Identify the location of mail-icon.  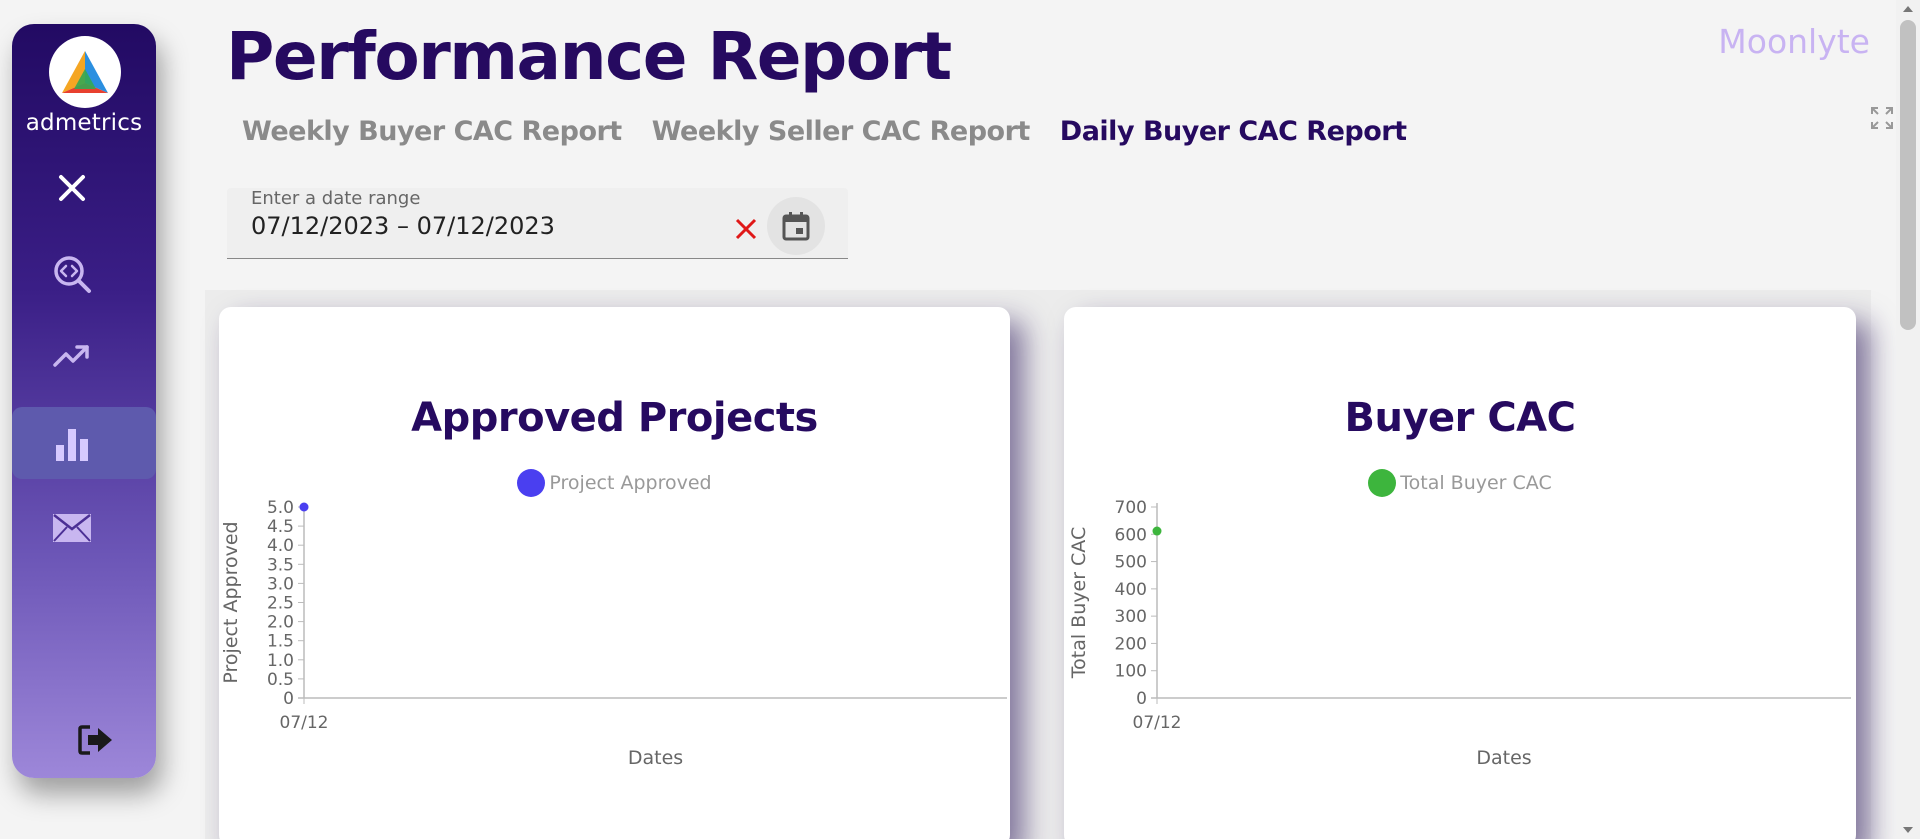
(72, 528).